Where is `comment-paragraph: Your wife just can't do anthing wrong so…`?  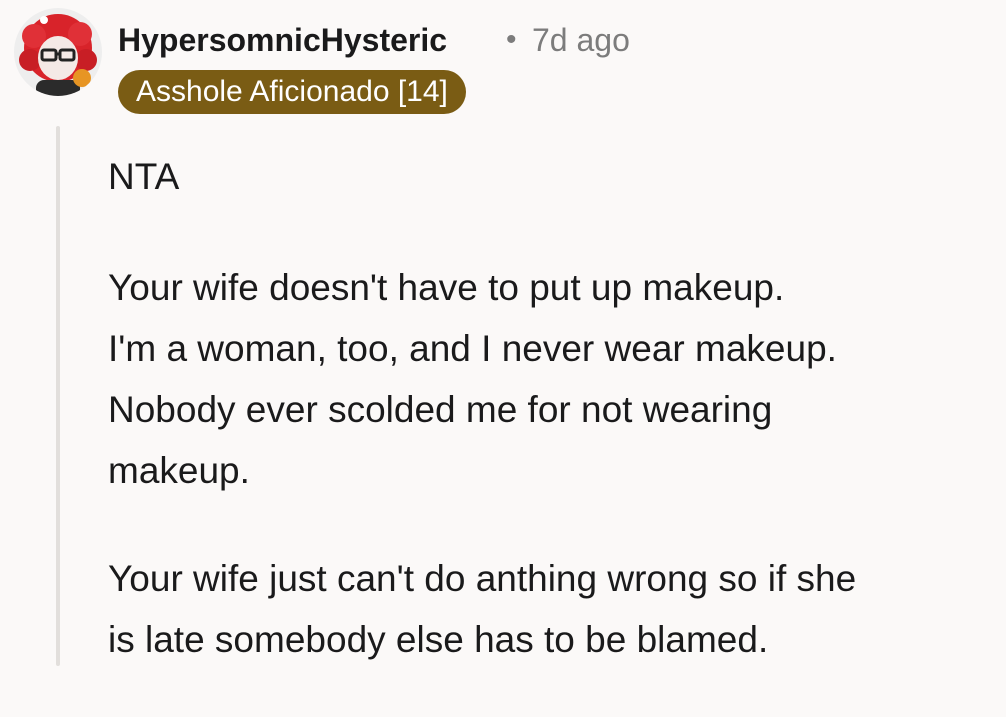
comment-paragraph: Your wife just can't do anthing wrong so… is located at coordinates (482, 609).